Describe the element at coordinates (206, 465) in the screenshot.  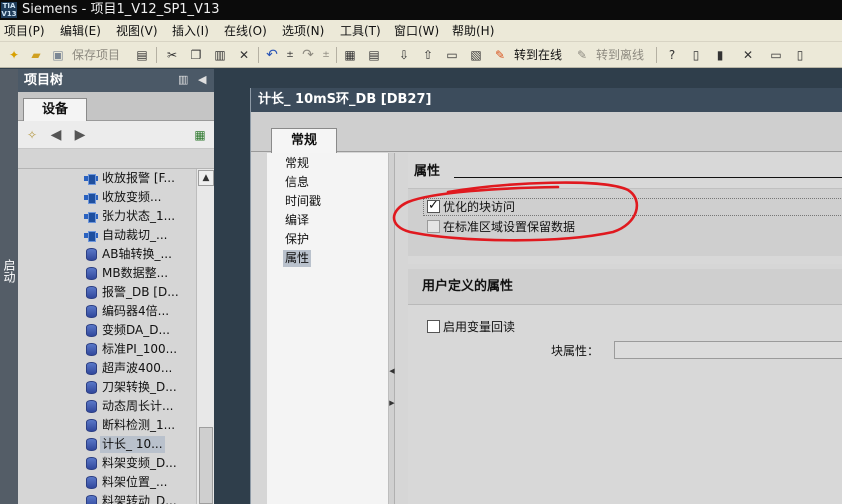
I see `scroll-thumb` at that location.